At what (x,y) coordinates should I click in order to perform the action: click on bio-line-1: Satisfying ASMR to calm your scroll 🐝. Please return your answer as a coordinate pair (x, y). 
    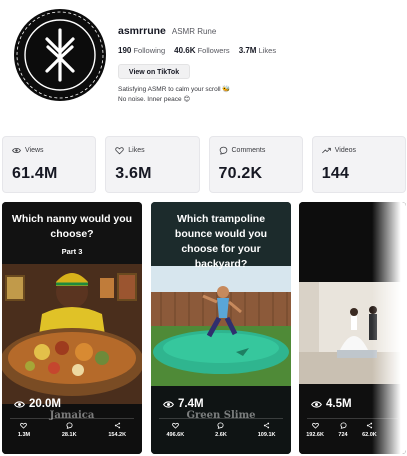
    Looking at the image, I should click on (174, 89).